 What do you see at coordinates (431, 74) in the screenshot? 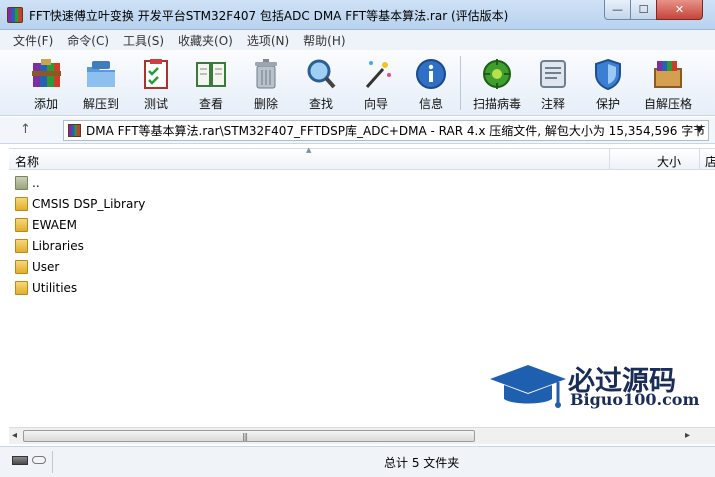
I see `info-icon` at bounding box center [431, 74].